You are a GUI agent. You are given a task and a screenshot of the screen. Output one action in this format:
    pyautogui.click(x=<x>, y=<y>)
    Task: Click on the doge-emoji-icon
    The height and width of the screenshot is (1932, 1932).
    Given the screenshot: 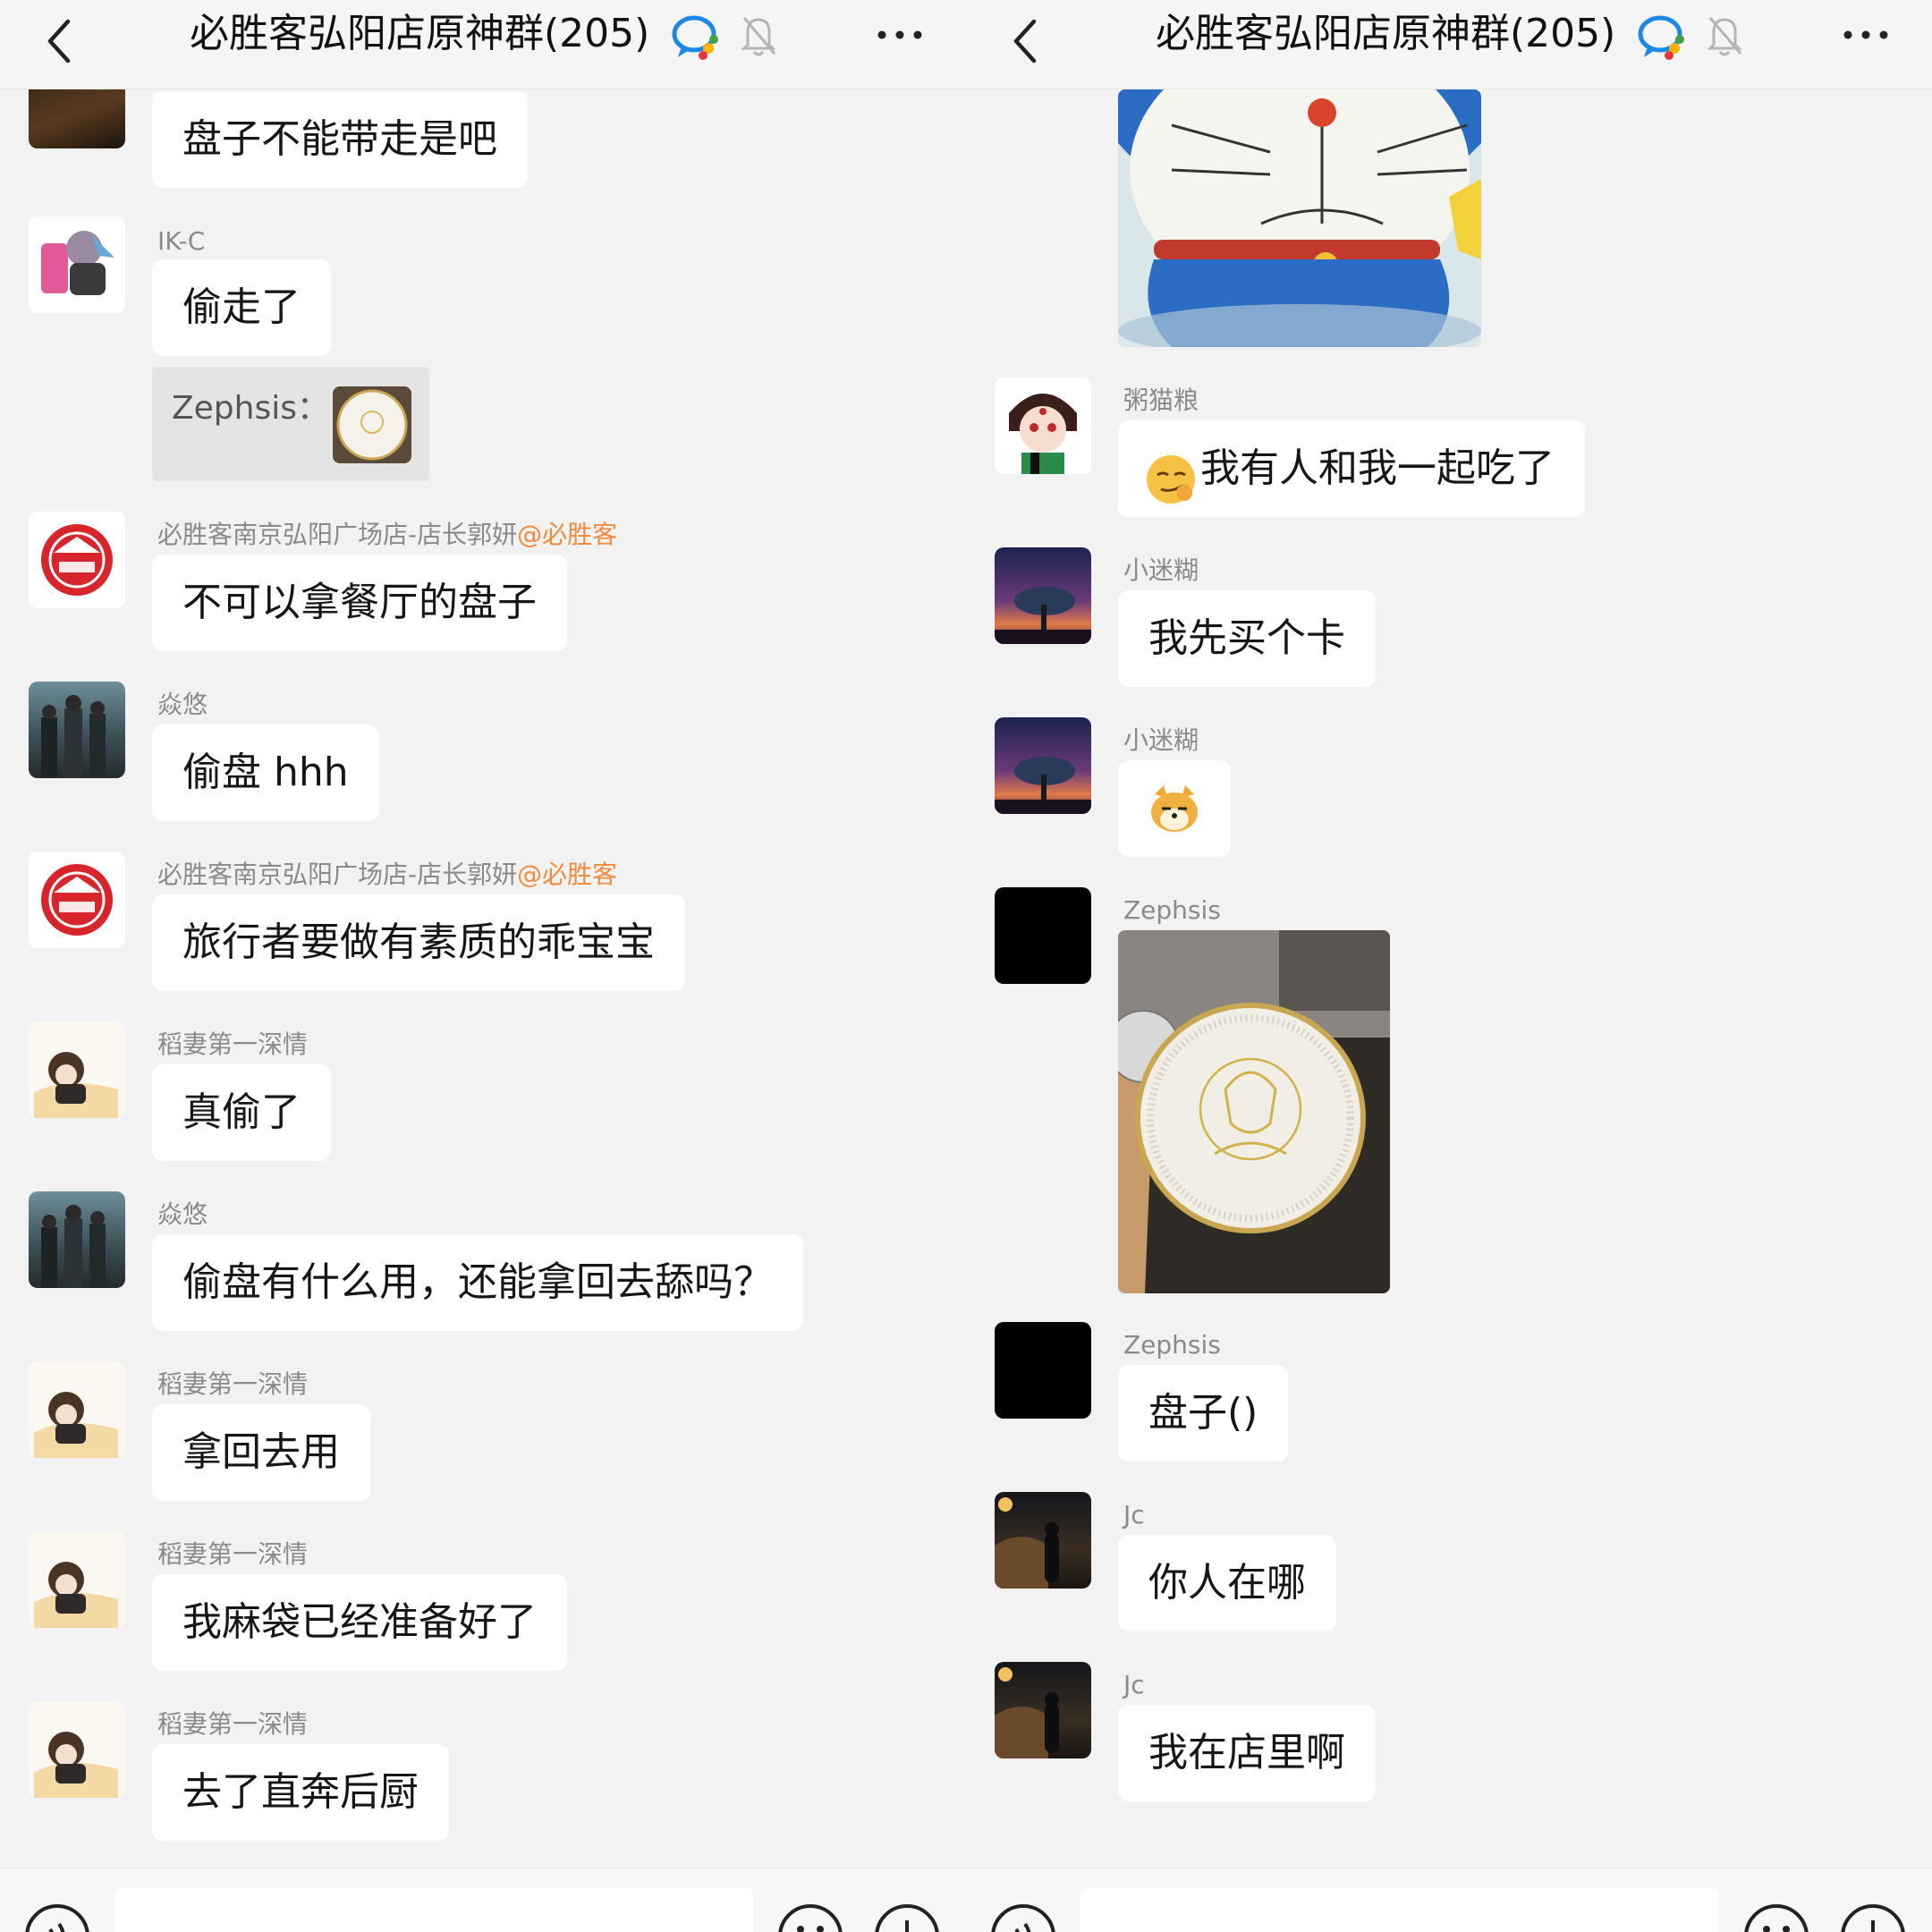 What is the action you would take?
    pyautogui.click(x=1174, y=808)
    